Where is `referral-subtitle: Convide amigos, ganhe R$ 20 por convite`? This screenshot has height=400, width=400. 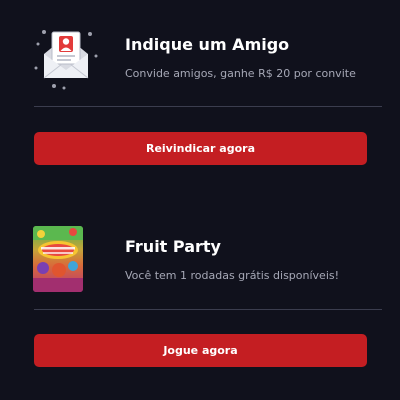 referral-subtitle: Convide amigos, ganhe R$ 20 por convite is located at coordinates (240, 73).